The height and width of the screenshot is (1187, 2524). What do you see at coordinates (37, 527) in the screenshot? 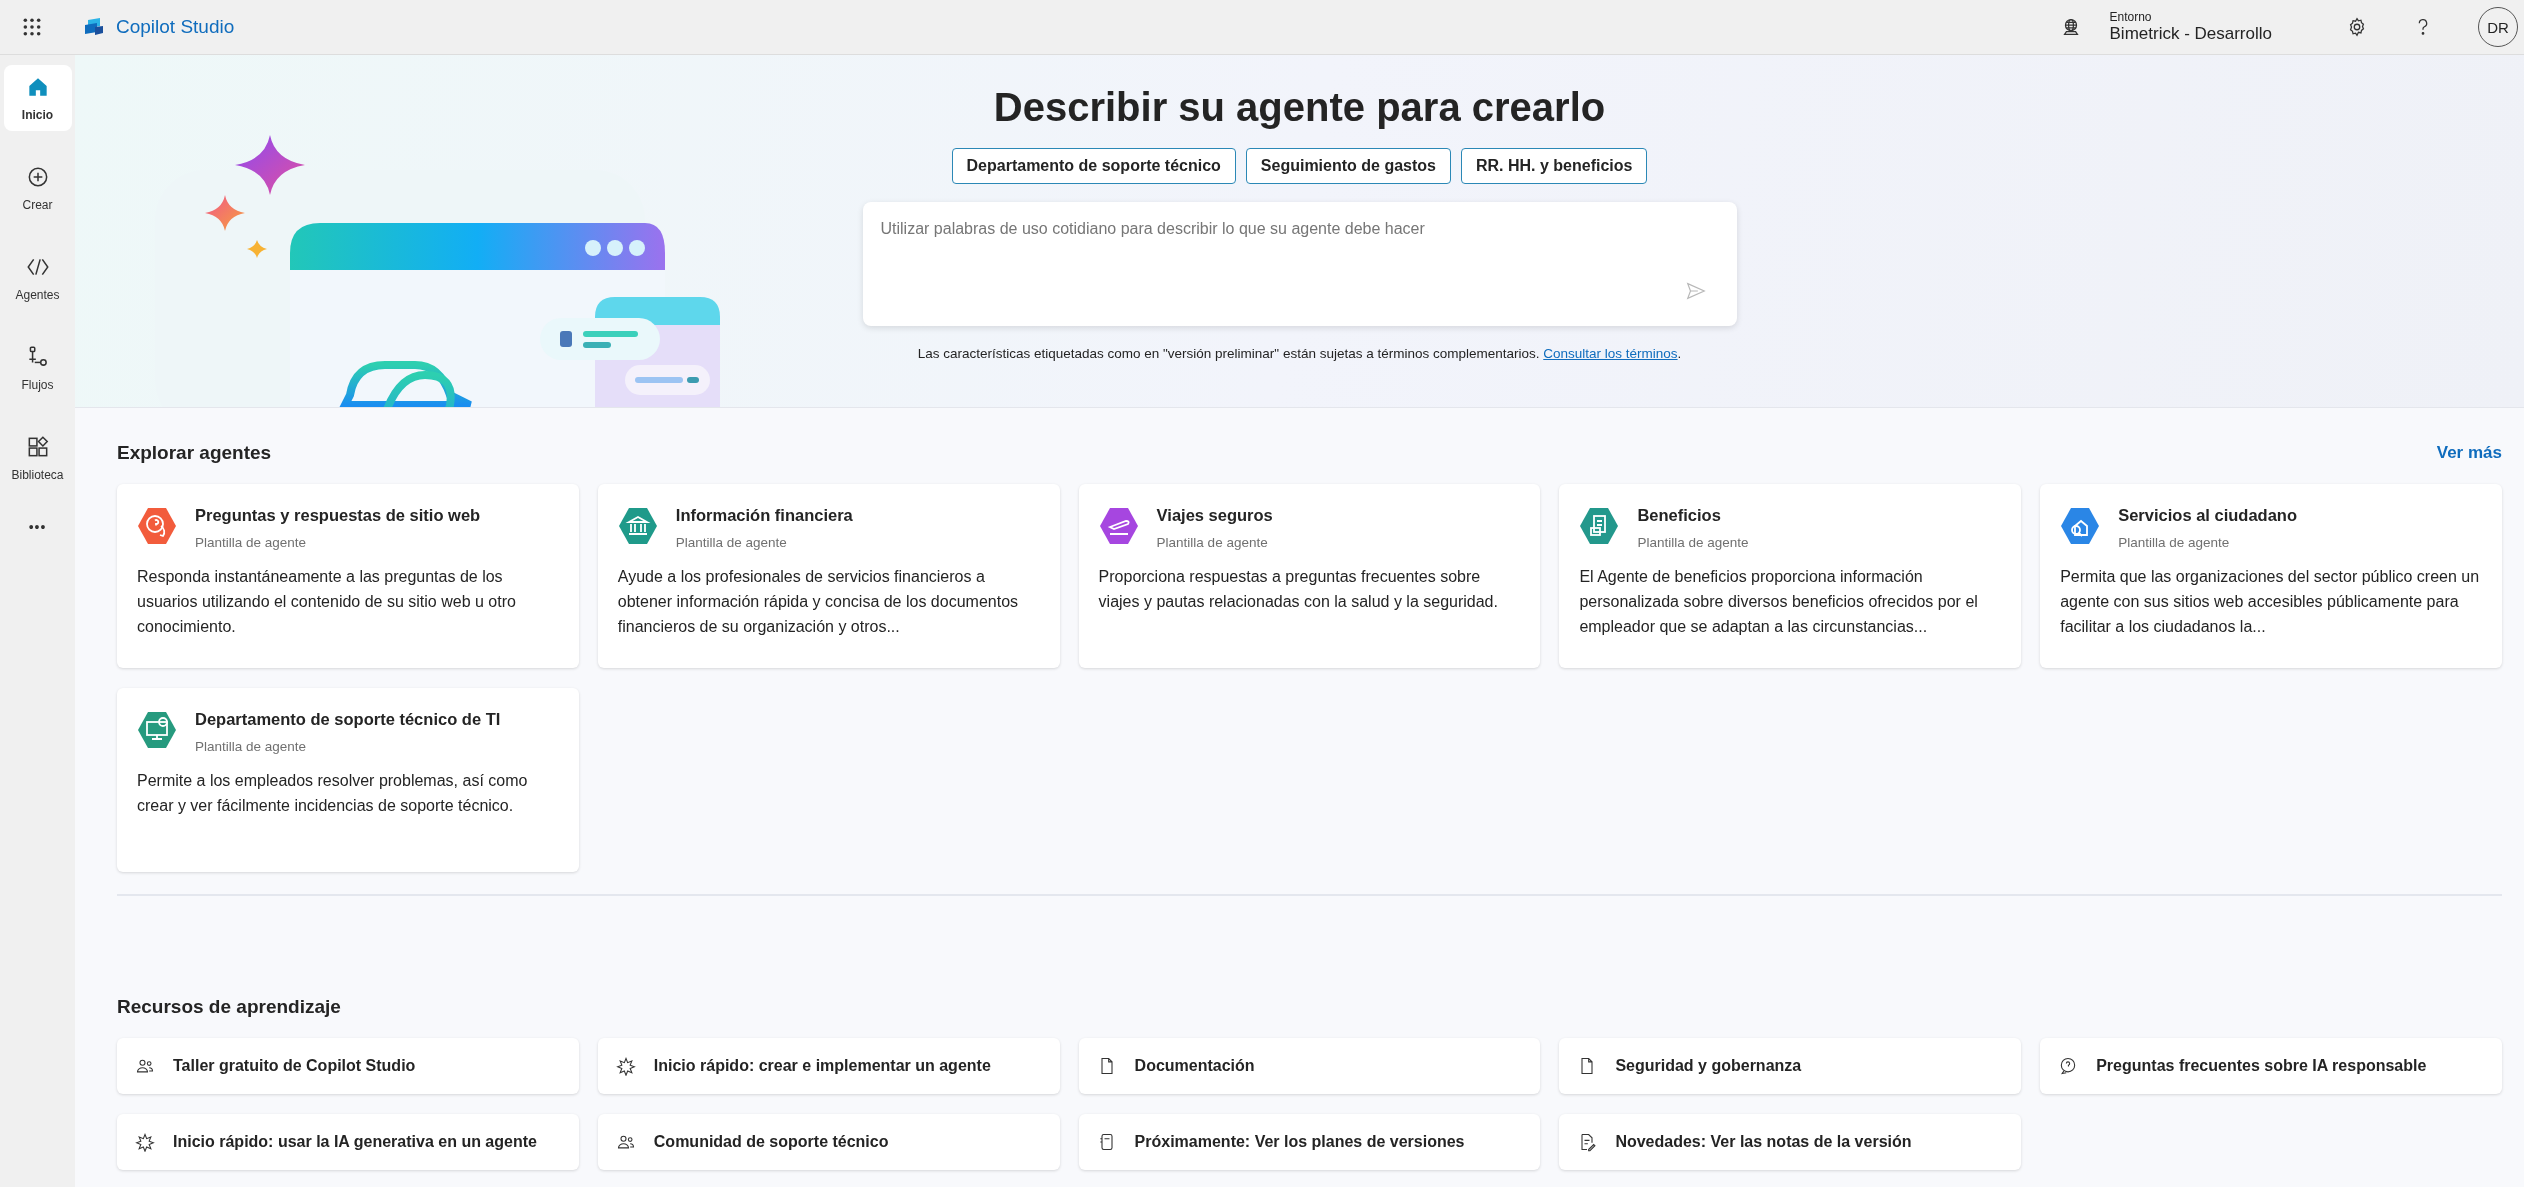
I see `more-button: •••` at bounding box center [37, 527].